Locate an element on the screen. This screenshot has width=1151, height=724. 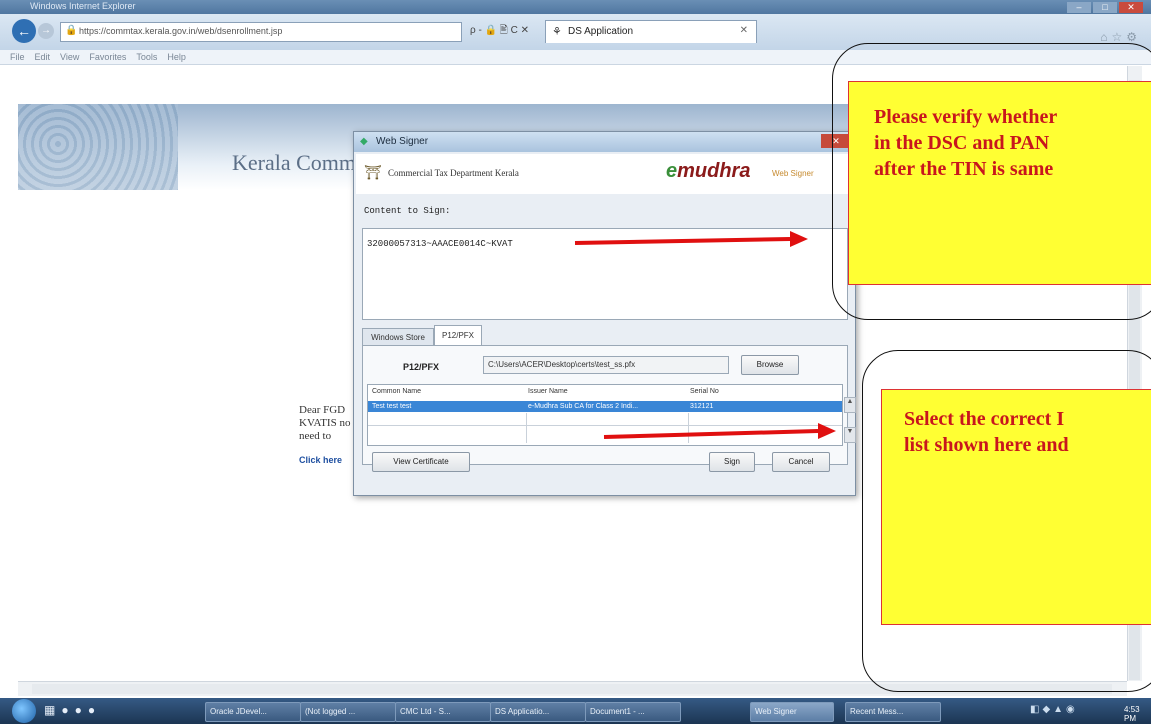
arrow-to-list-line is located at coordinates (711, 434).